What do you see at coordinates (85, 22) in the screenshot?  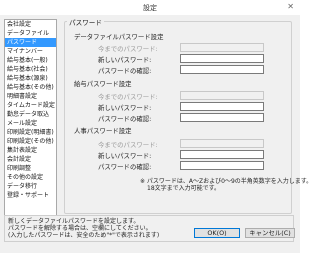 I see `panel-title: パスワード` at bounding box center [85, 22].